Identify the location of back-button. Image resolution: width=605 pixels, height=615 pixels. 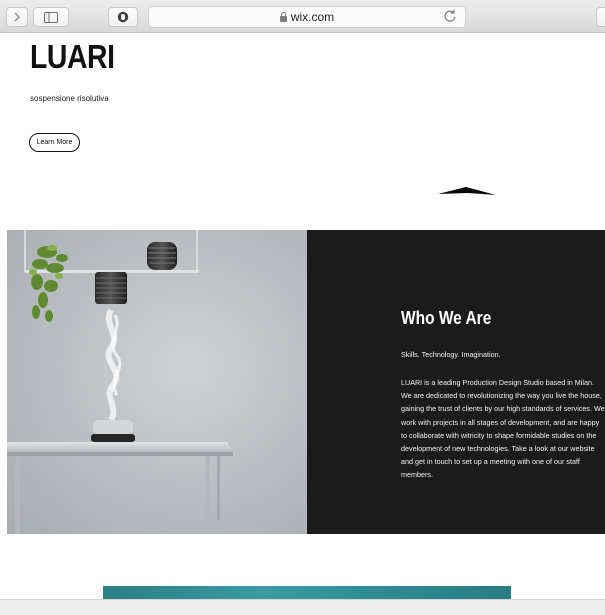
(17, 17).